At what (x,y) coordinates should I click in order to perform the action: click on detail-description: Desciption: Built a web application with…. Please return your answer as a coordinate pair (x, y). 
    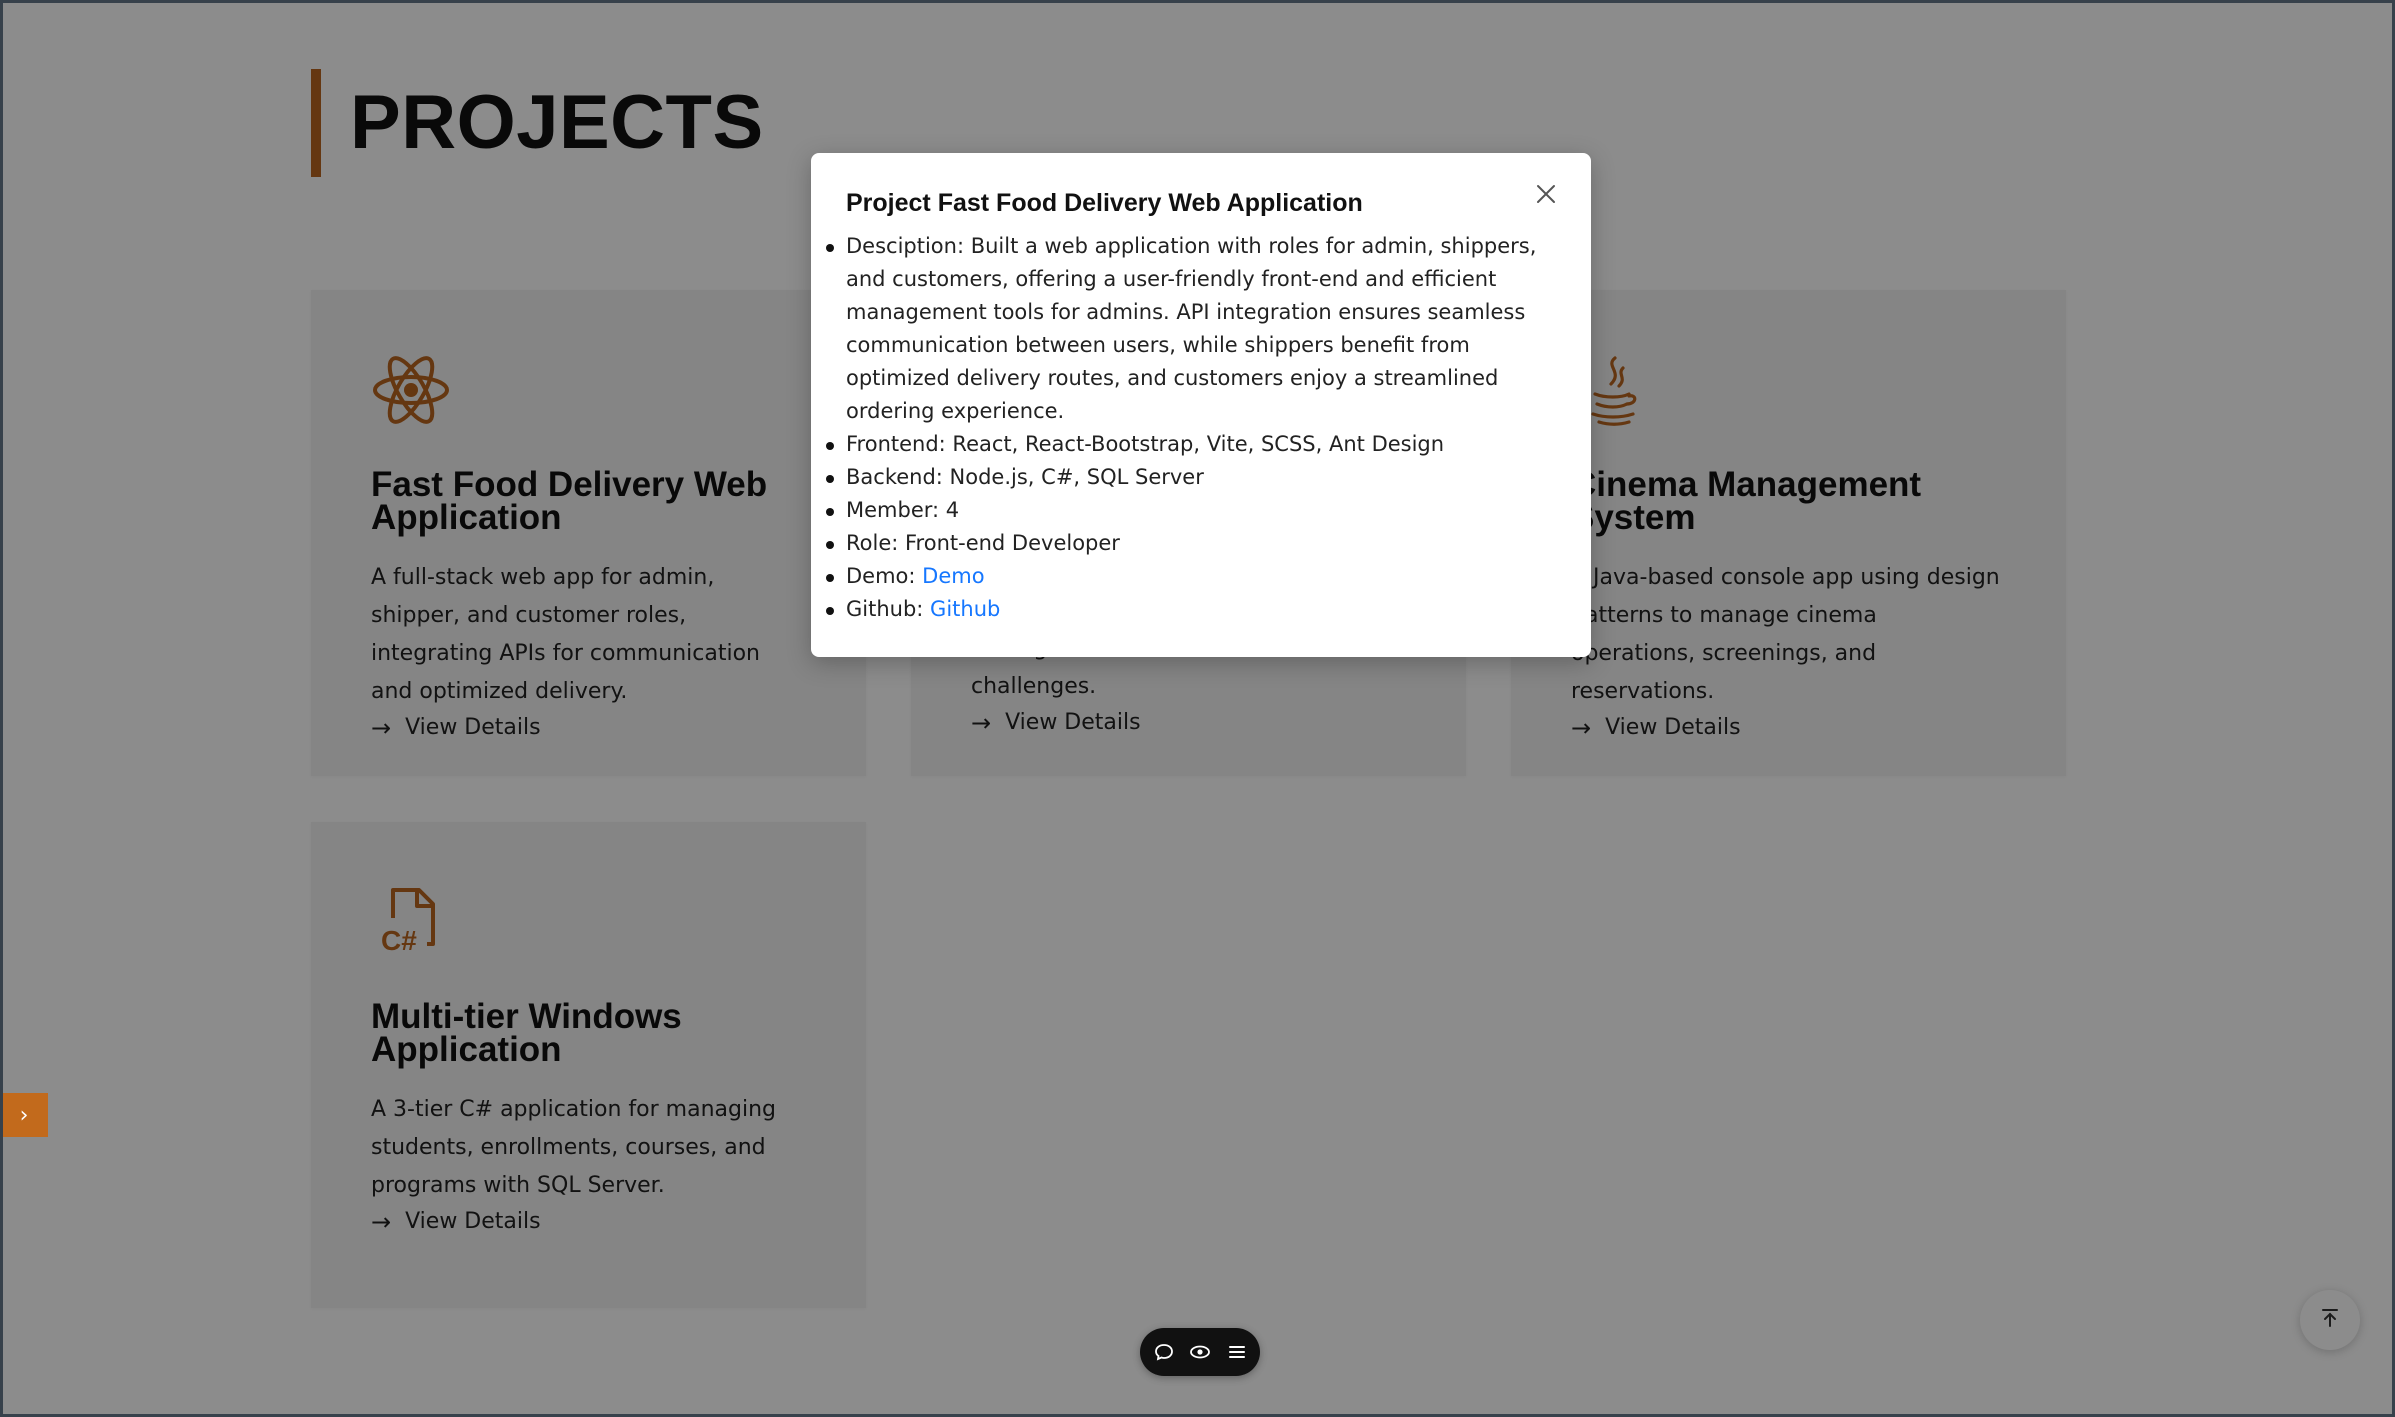
    Looking at the image, I should click on (1188, 329).